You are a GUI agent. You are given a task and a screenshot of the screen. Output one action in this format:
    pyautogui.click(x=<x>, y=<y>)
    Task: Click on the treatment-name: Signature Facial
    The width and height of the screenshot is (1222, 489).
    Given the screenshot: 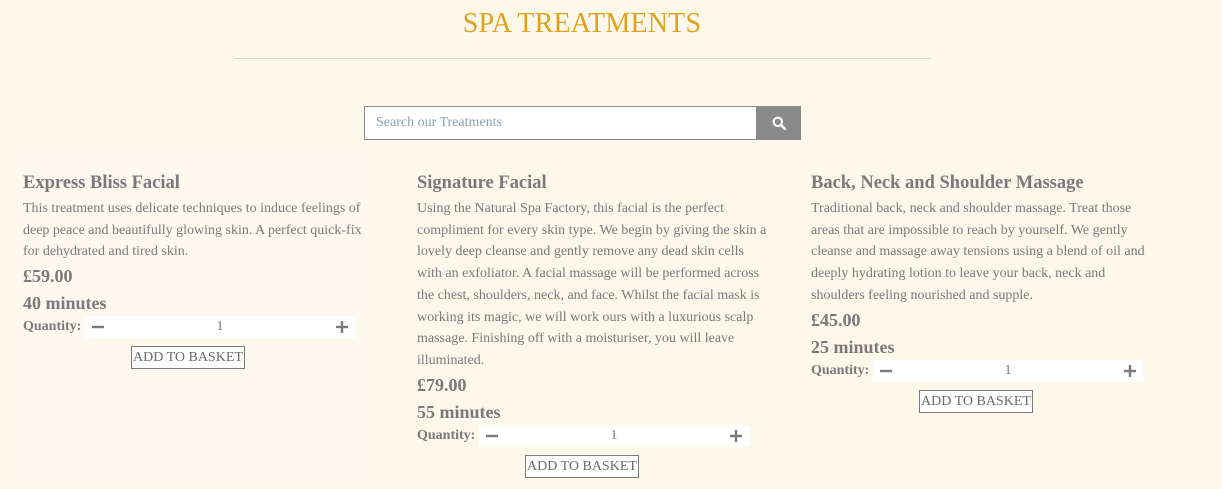 What is the action you would take?
    pyautogui.click(x=482, y=183)
    